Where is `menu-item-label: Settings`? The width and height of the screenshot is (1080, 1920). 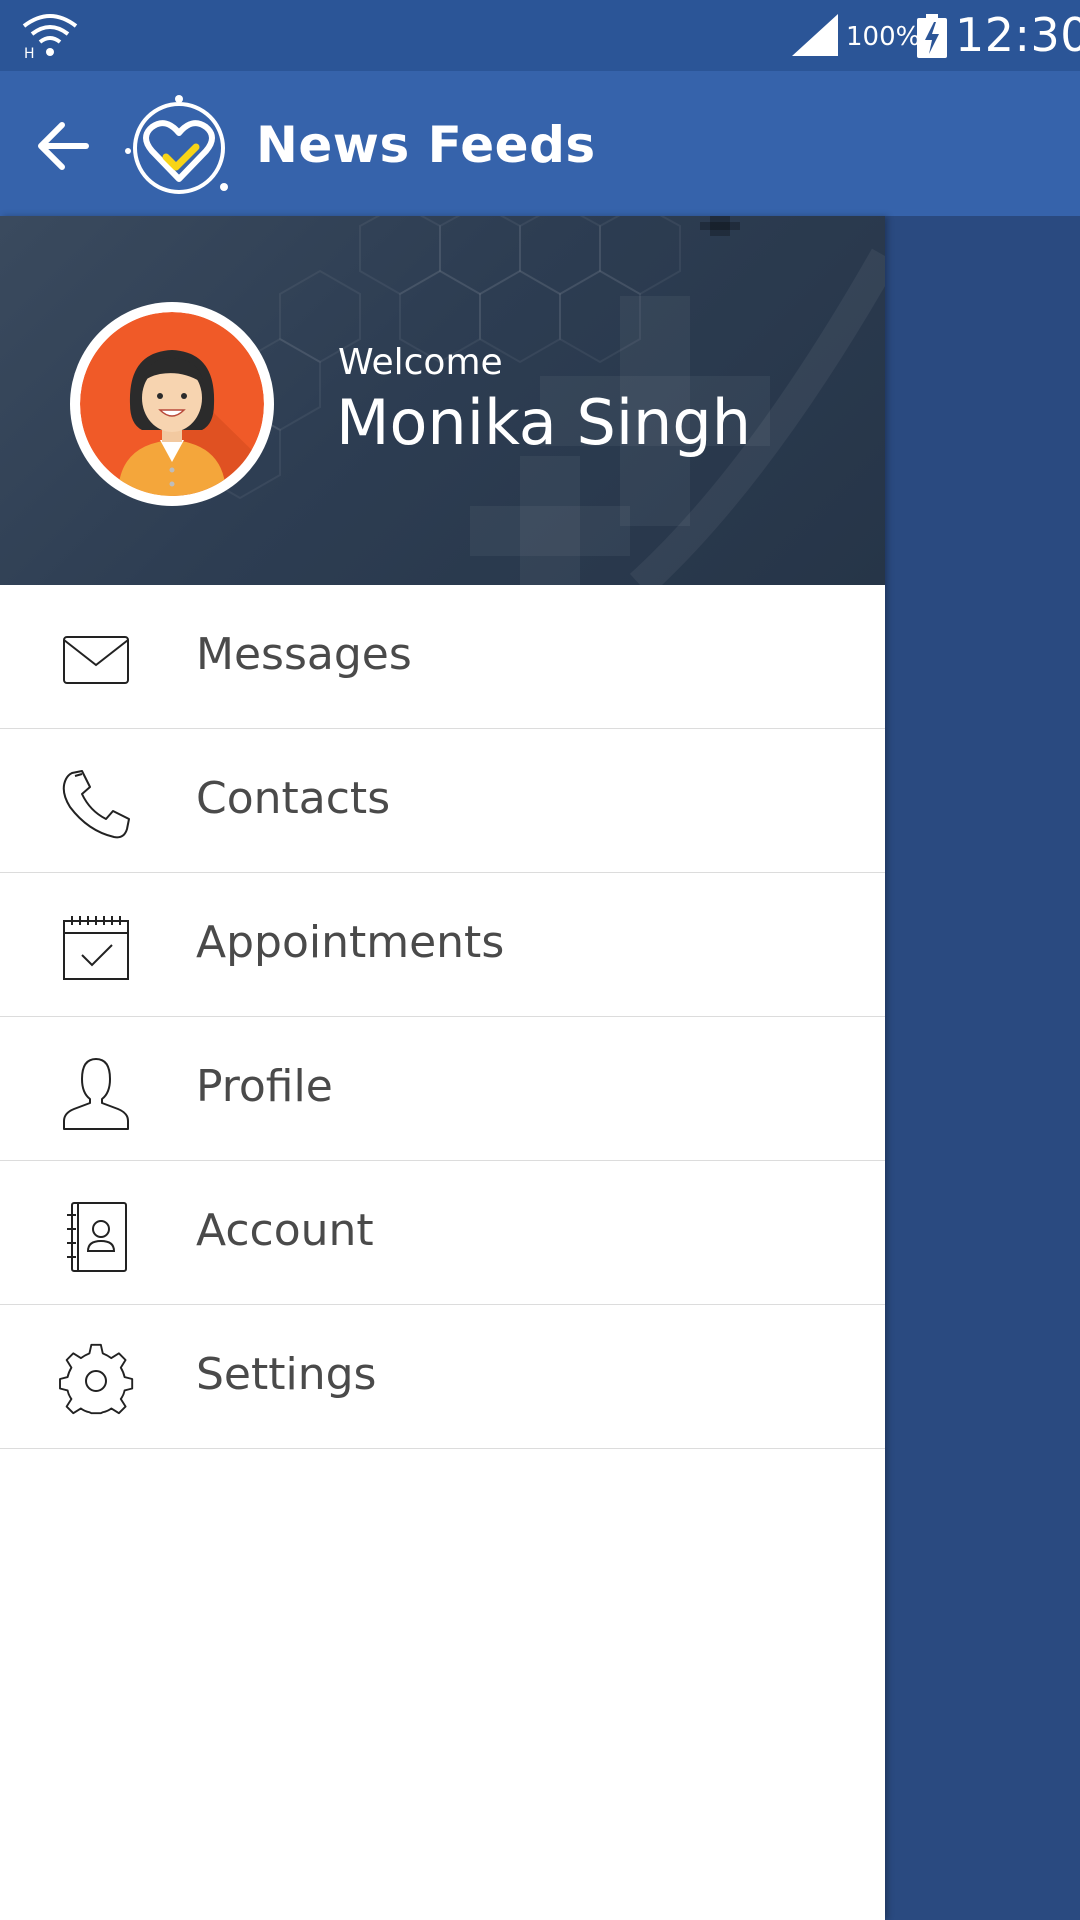
menu-item-label: Settings is located at coordinates (286, 1374).